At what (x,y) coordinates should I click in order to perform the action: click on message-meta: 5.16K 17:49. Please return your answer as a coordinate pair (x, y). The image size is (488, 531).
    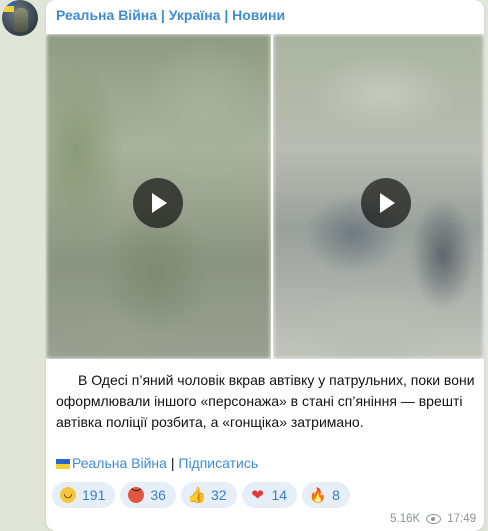
    Looking at the image, I should click on (433, 519).